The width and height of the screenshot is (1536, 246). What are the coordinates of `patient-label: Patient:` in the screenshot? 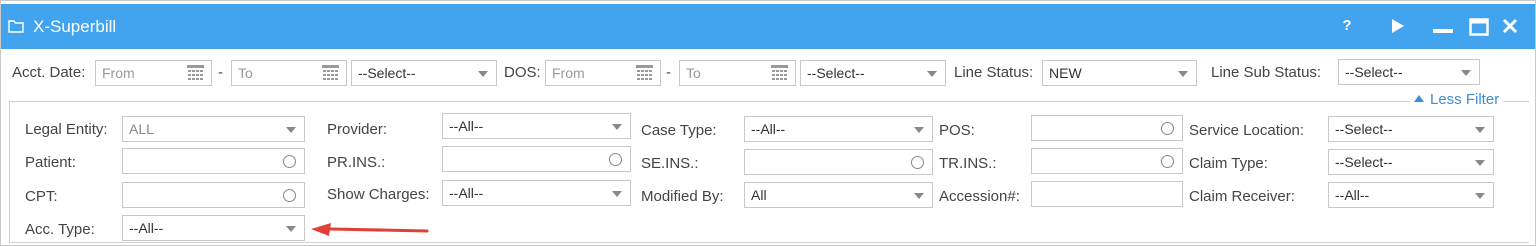 It's located at (50, 162).